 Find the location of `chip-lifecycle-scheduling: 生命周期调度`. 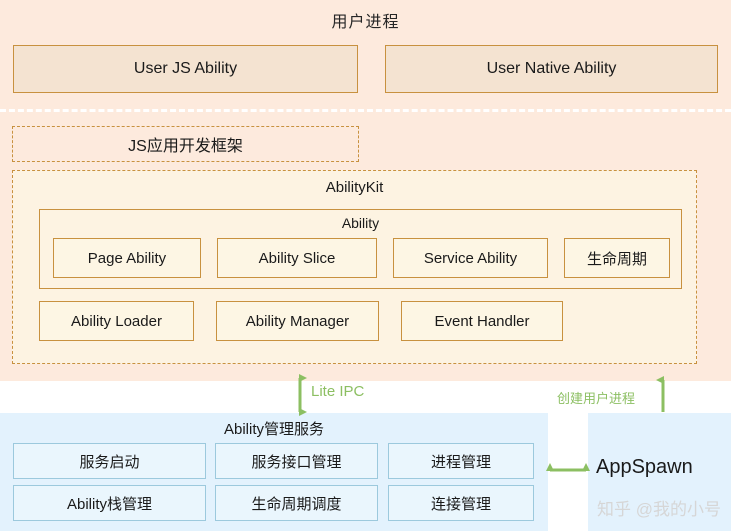

chip-lifecycle-scheduling: 生命周期调度 is located at coordinates (296, 503).